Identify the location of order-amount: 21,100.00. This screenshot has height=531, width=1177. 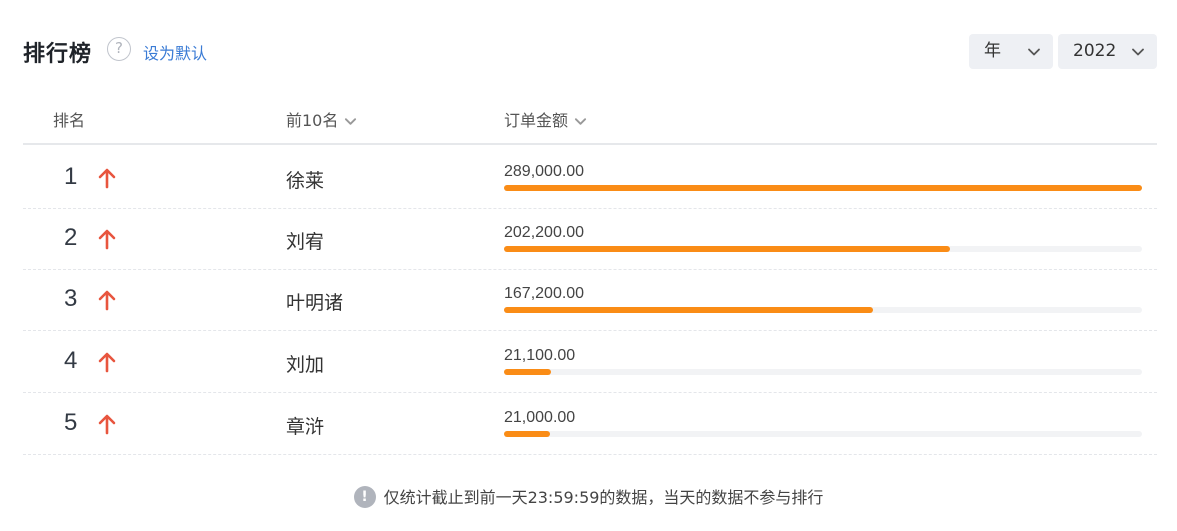
(540, 355).